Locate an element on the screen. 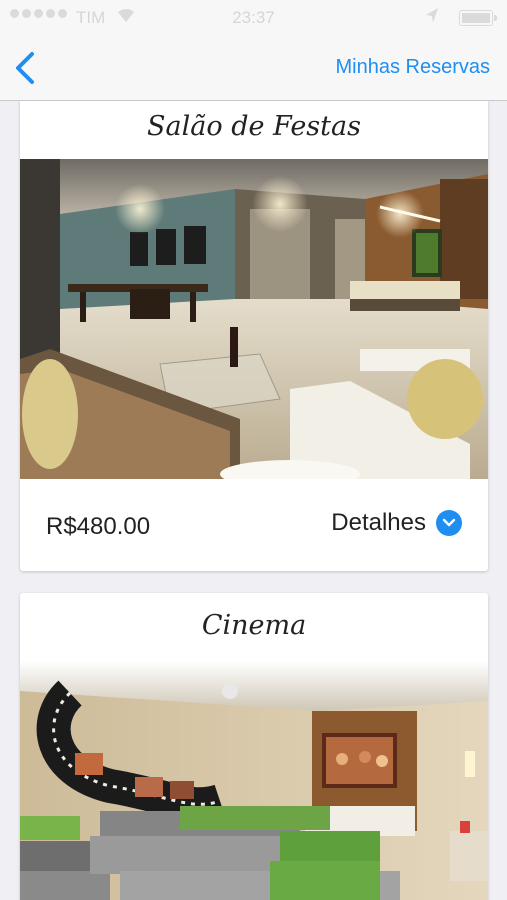 Image resolution: width=507 pixels, height=900 pixels. battery-icon is located at coordinates (478, 18).